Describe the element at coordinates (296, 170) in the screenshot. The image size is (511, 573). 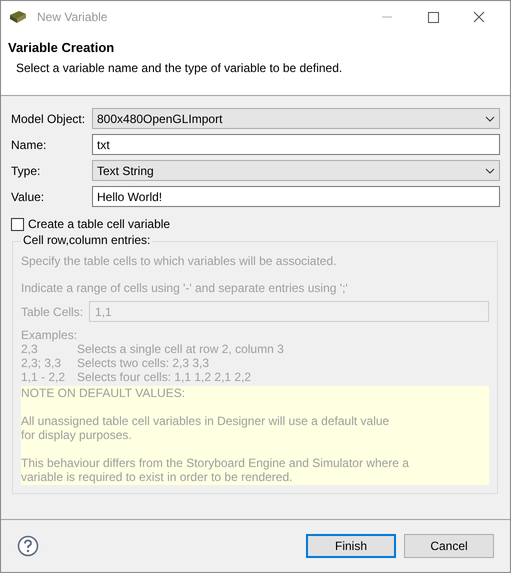
I see `dropdown: Text String` at that location.